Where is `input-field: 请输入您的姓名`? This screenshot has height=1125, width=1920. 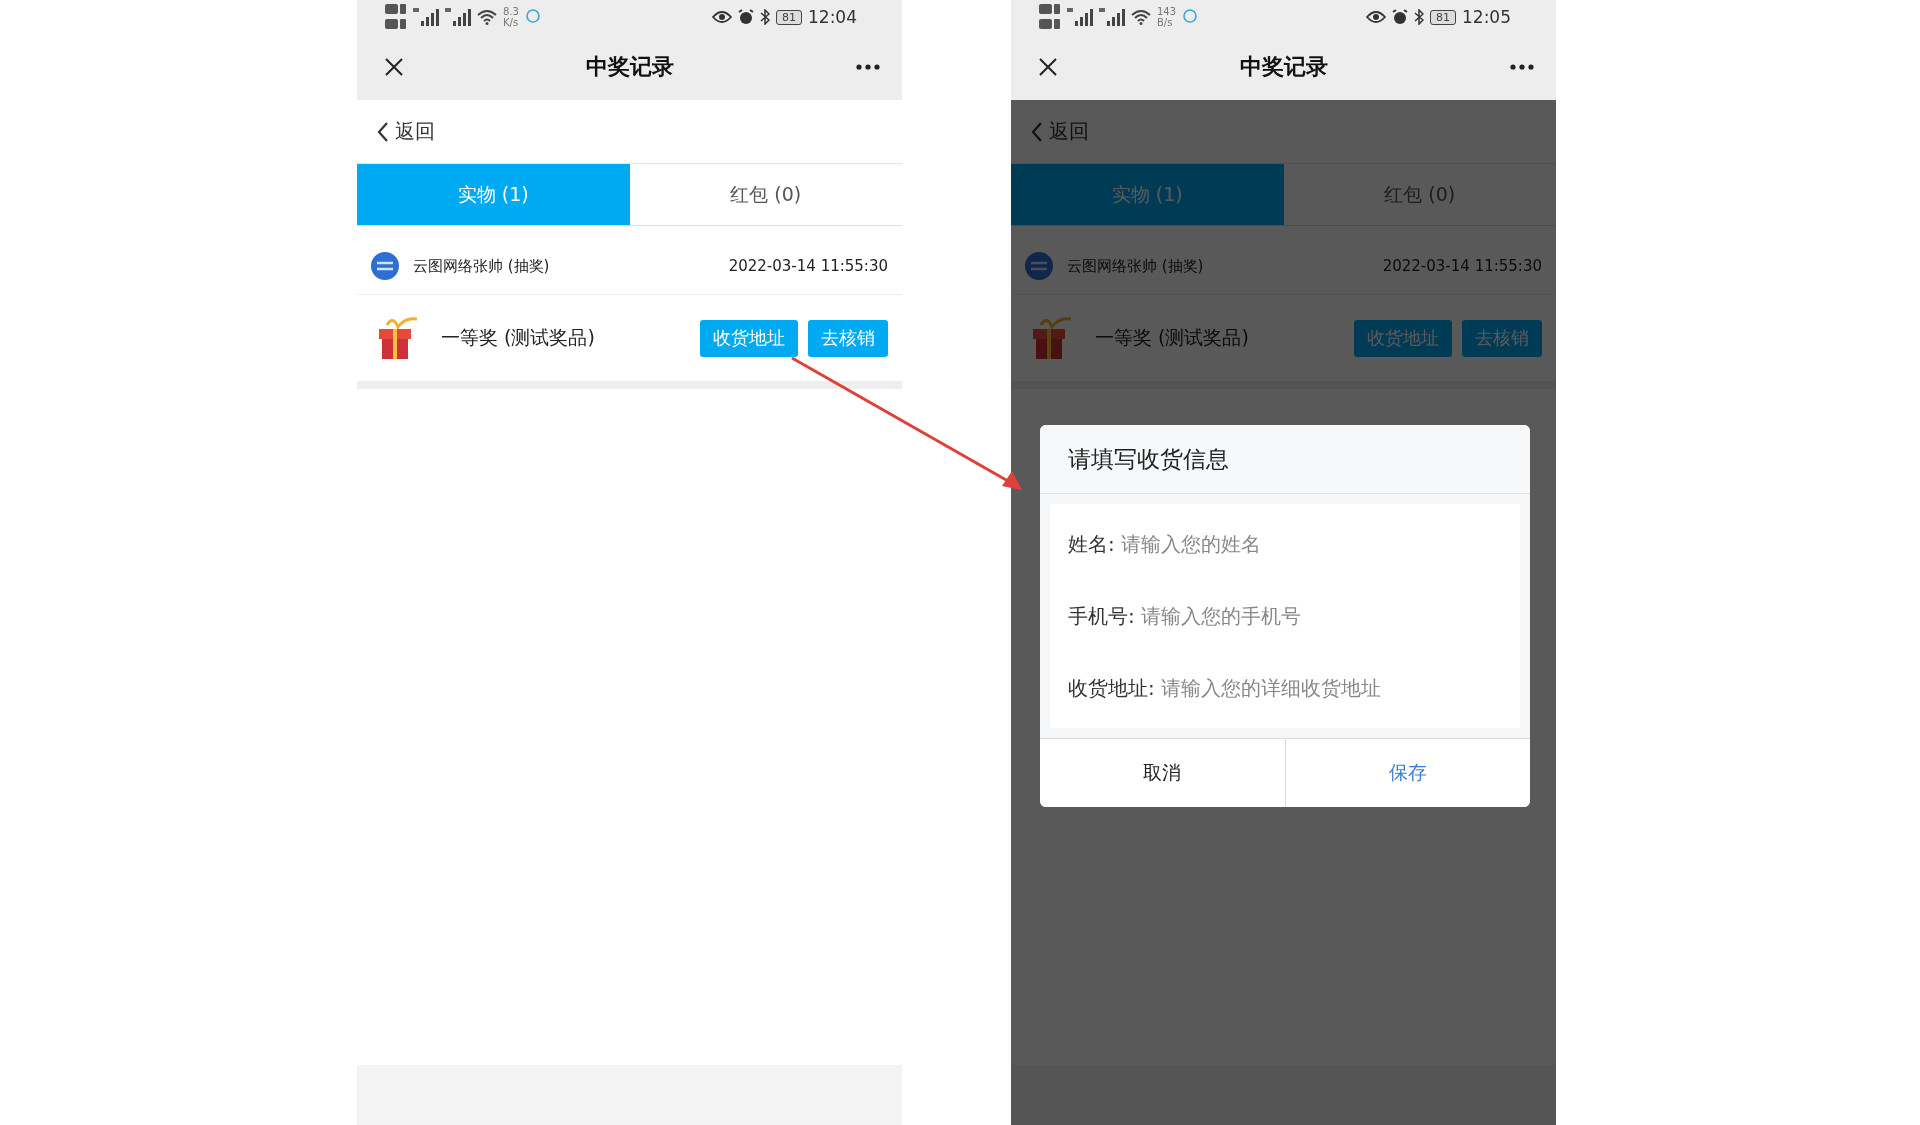 input-field: 请输入您的姓名 is located at coordinates (1308, 544).